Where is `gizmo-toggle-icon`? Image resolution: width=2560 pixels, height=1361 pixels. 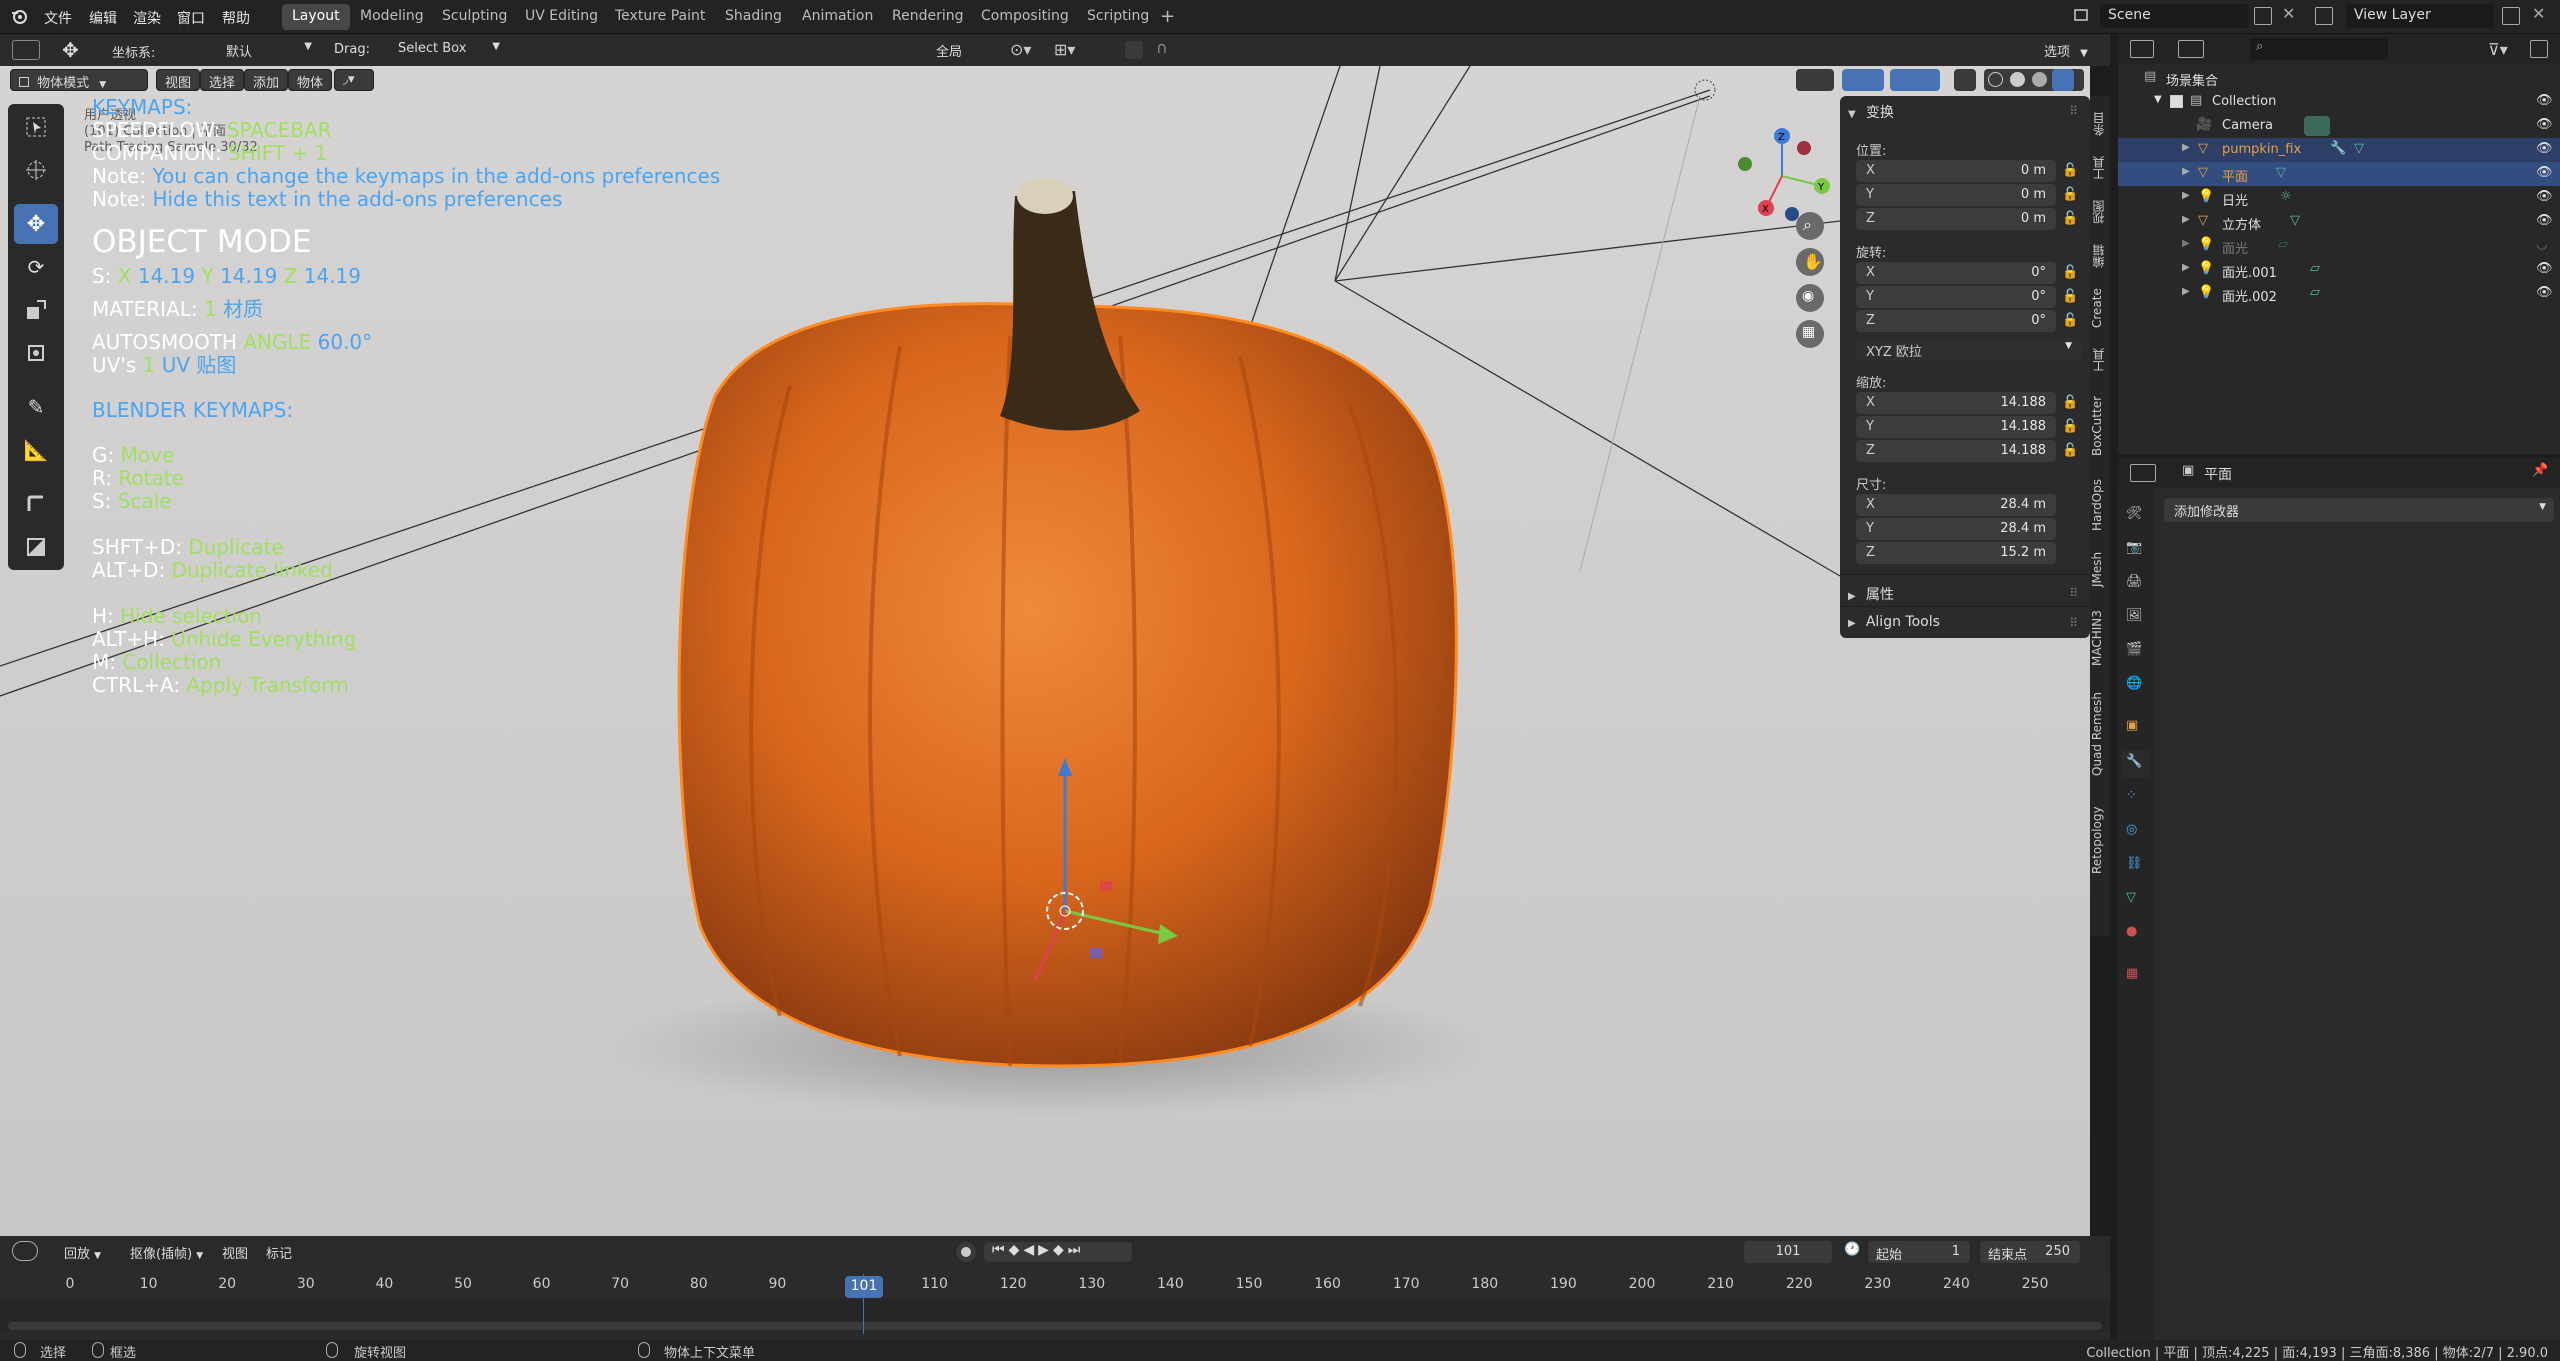 gizmo-toggle-icon is located at coordinates (1863, 80).